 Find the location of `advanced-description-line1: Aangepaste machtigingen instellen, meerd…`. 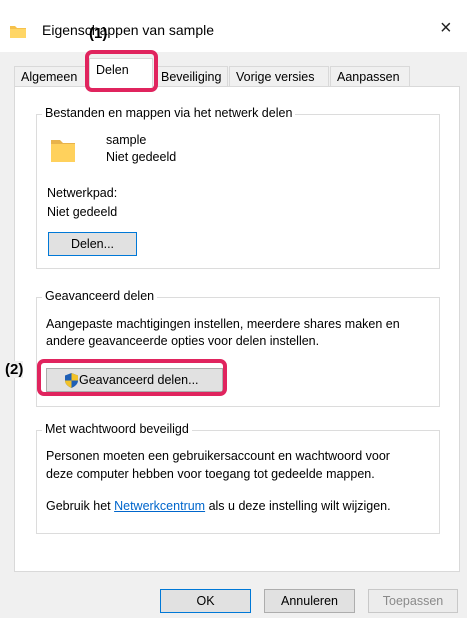

advanced-description-line1: Aangepaste machtigingen instellen, meerd… is located at coordinates (223, 324).